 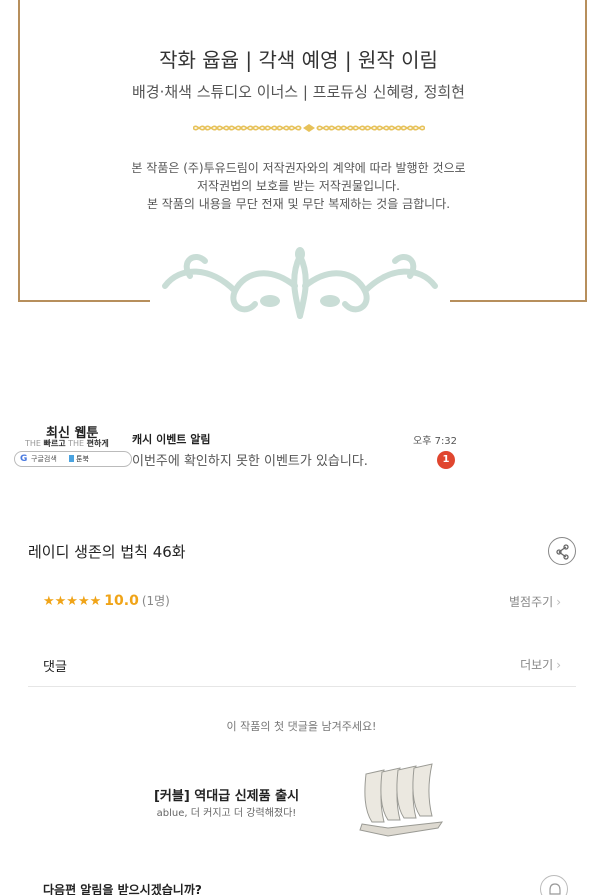 What do you see at coordinates (250, 459) in the screenshot?
I see `ad-body: 이번주에 확인하지 못한 이벤트가 있습니다.` at bounding box center [250, 459].